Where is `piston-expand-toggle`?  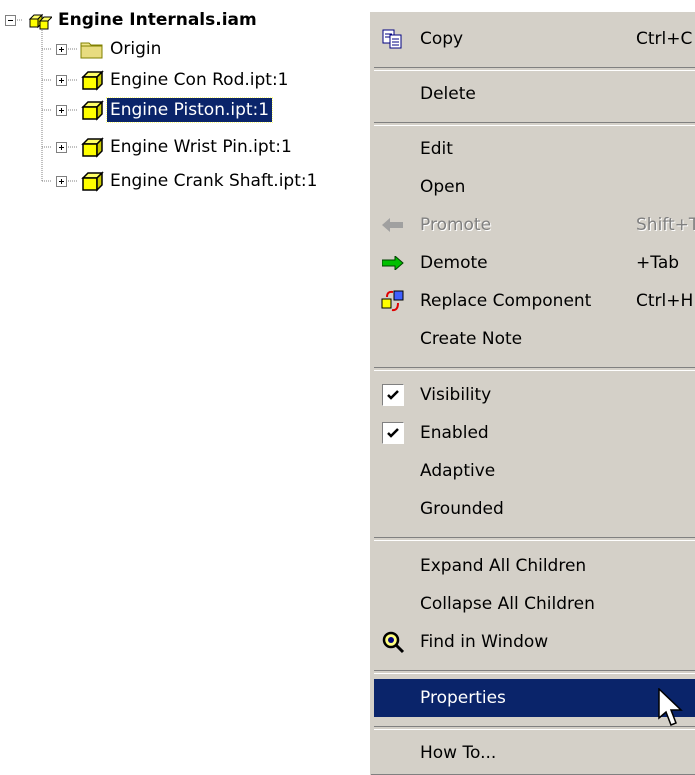
piston-expand-toggle is located at coordinates (61, 110).